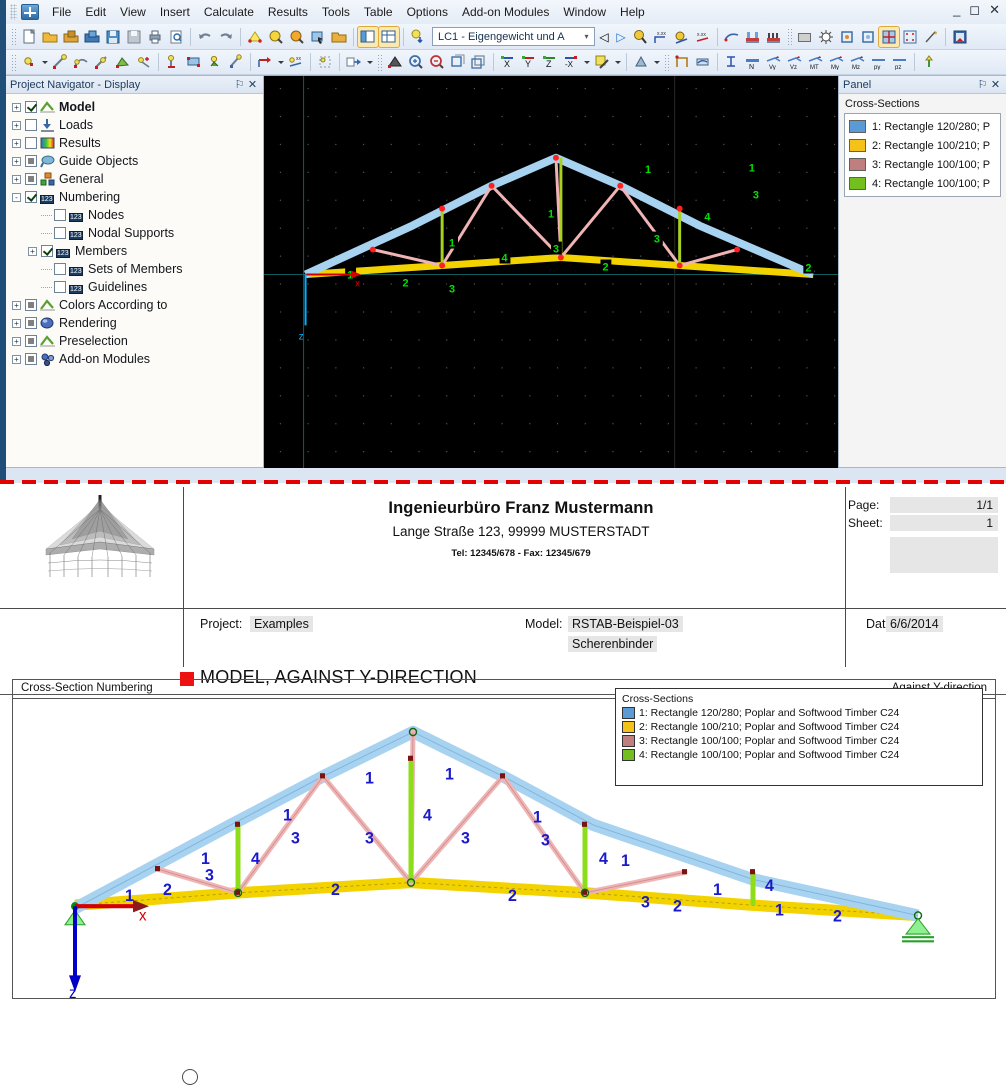 The width and height of the screenshot is (1006, 1085). Describe the element at coordinates (60, 215) in the screenshot. I see `checkbox-nodes` at that location.